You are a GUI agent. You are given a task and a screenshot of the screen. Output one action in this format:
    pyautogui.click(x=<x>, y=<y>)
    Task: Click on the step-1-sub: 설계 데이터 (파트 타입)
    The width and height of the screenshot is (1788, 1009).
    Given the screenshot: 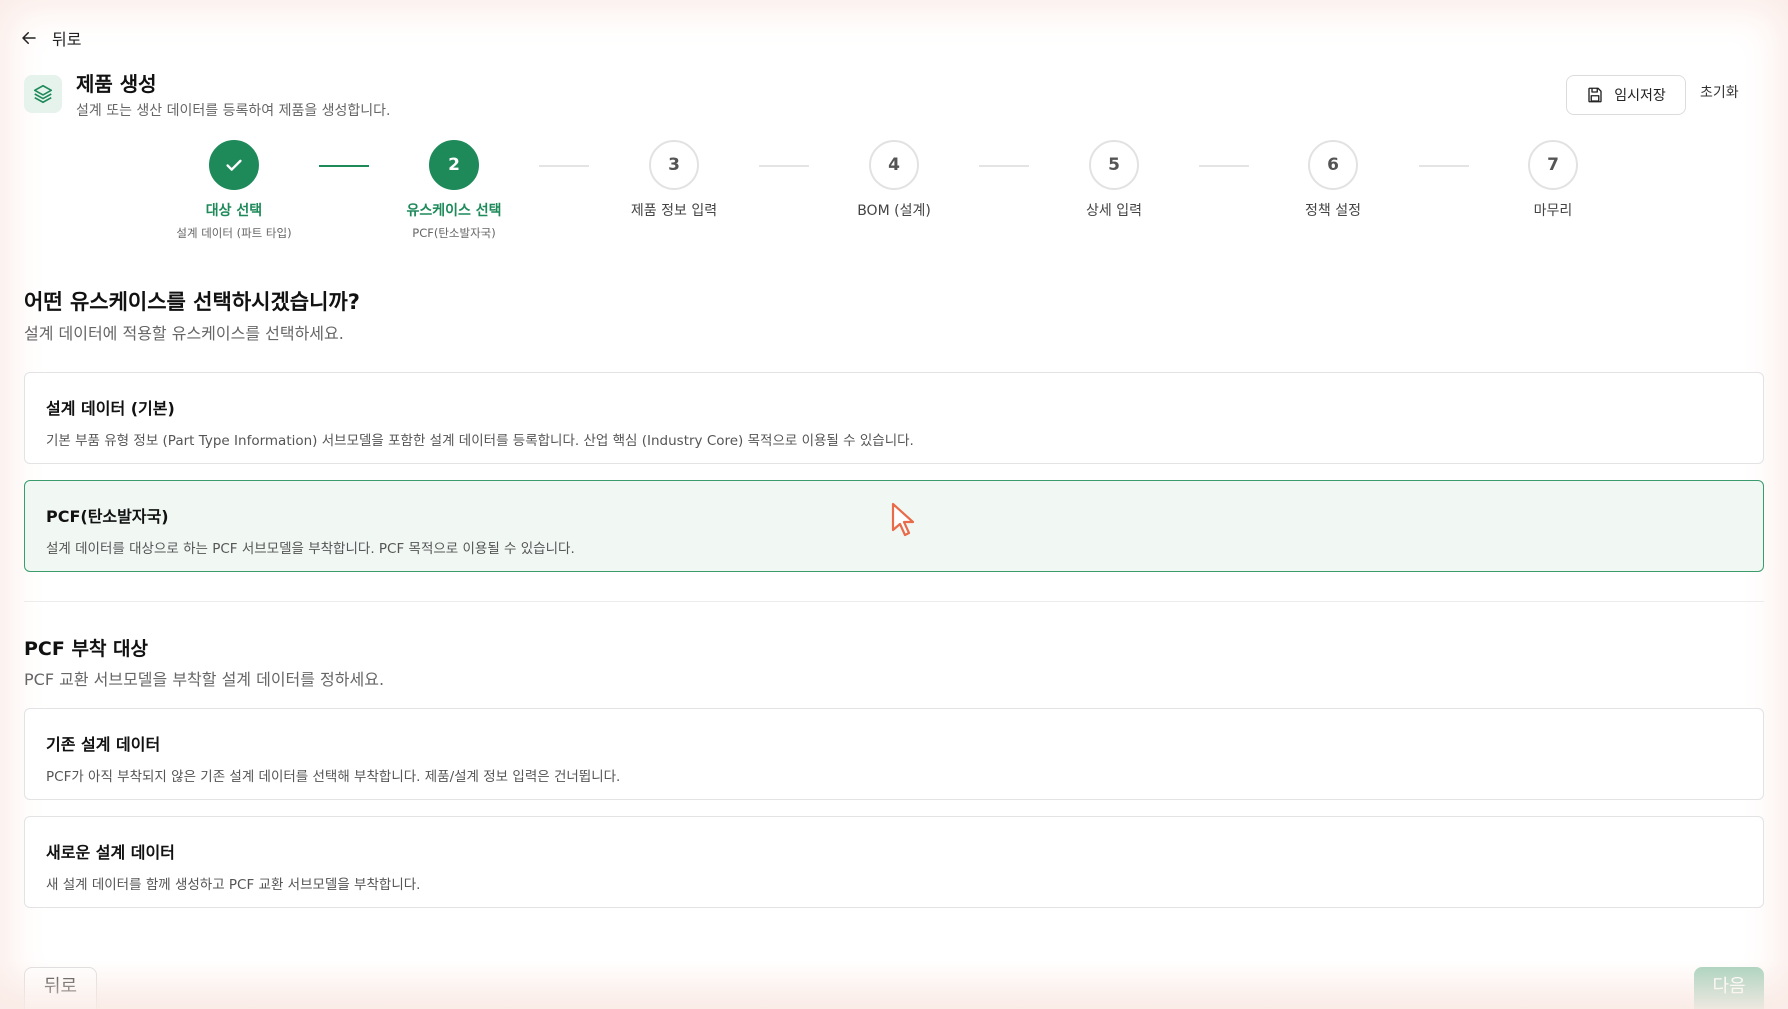 What is the action you would take?
    pyautogui.click(x=234, y=233)
    